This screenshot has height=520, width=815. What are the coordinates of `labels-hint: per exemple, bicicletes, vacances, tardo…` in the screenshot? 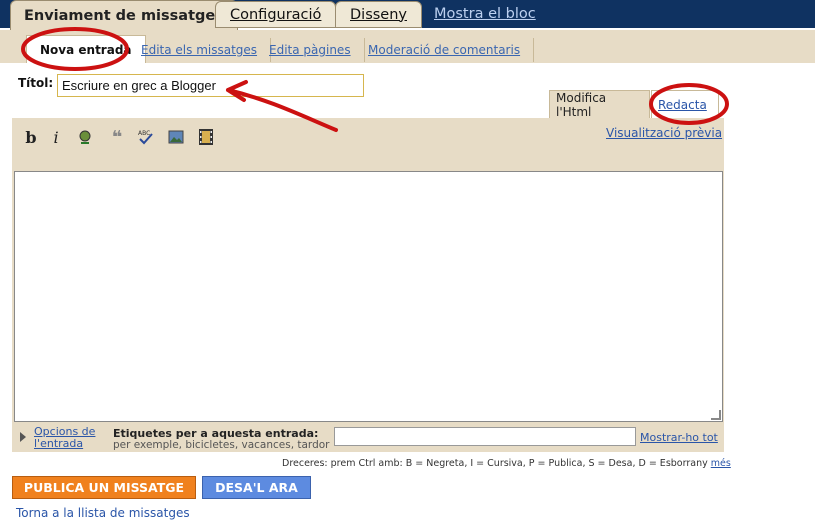 It's located at (221, 445).